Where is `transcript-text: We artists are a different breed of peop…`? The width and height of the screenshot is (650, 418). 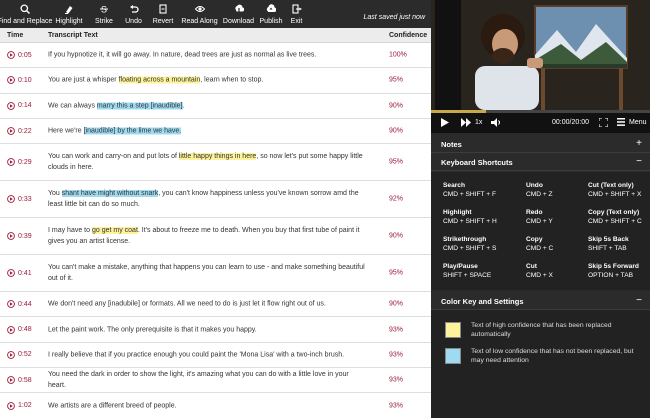
transcript-text: We artists are a different breed of peop… is located at coordinates (207, 405).